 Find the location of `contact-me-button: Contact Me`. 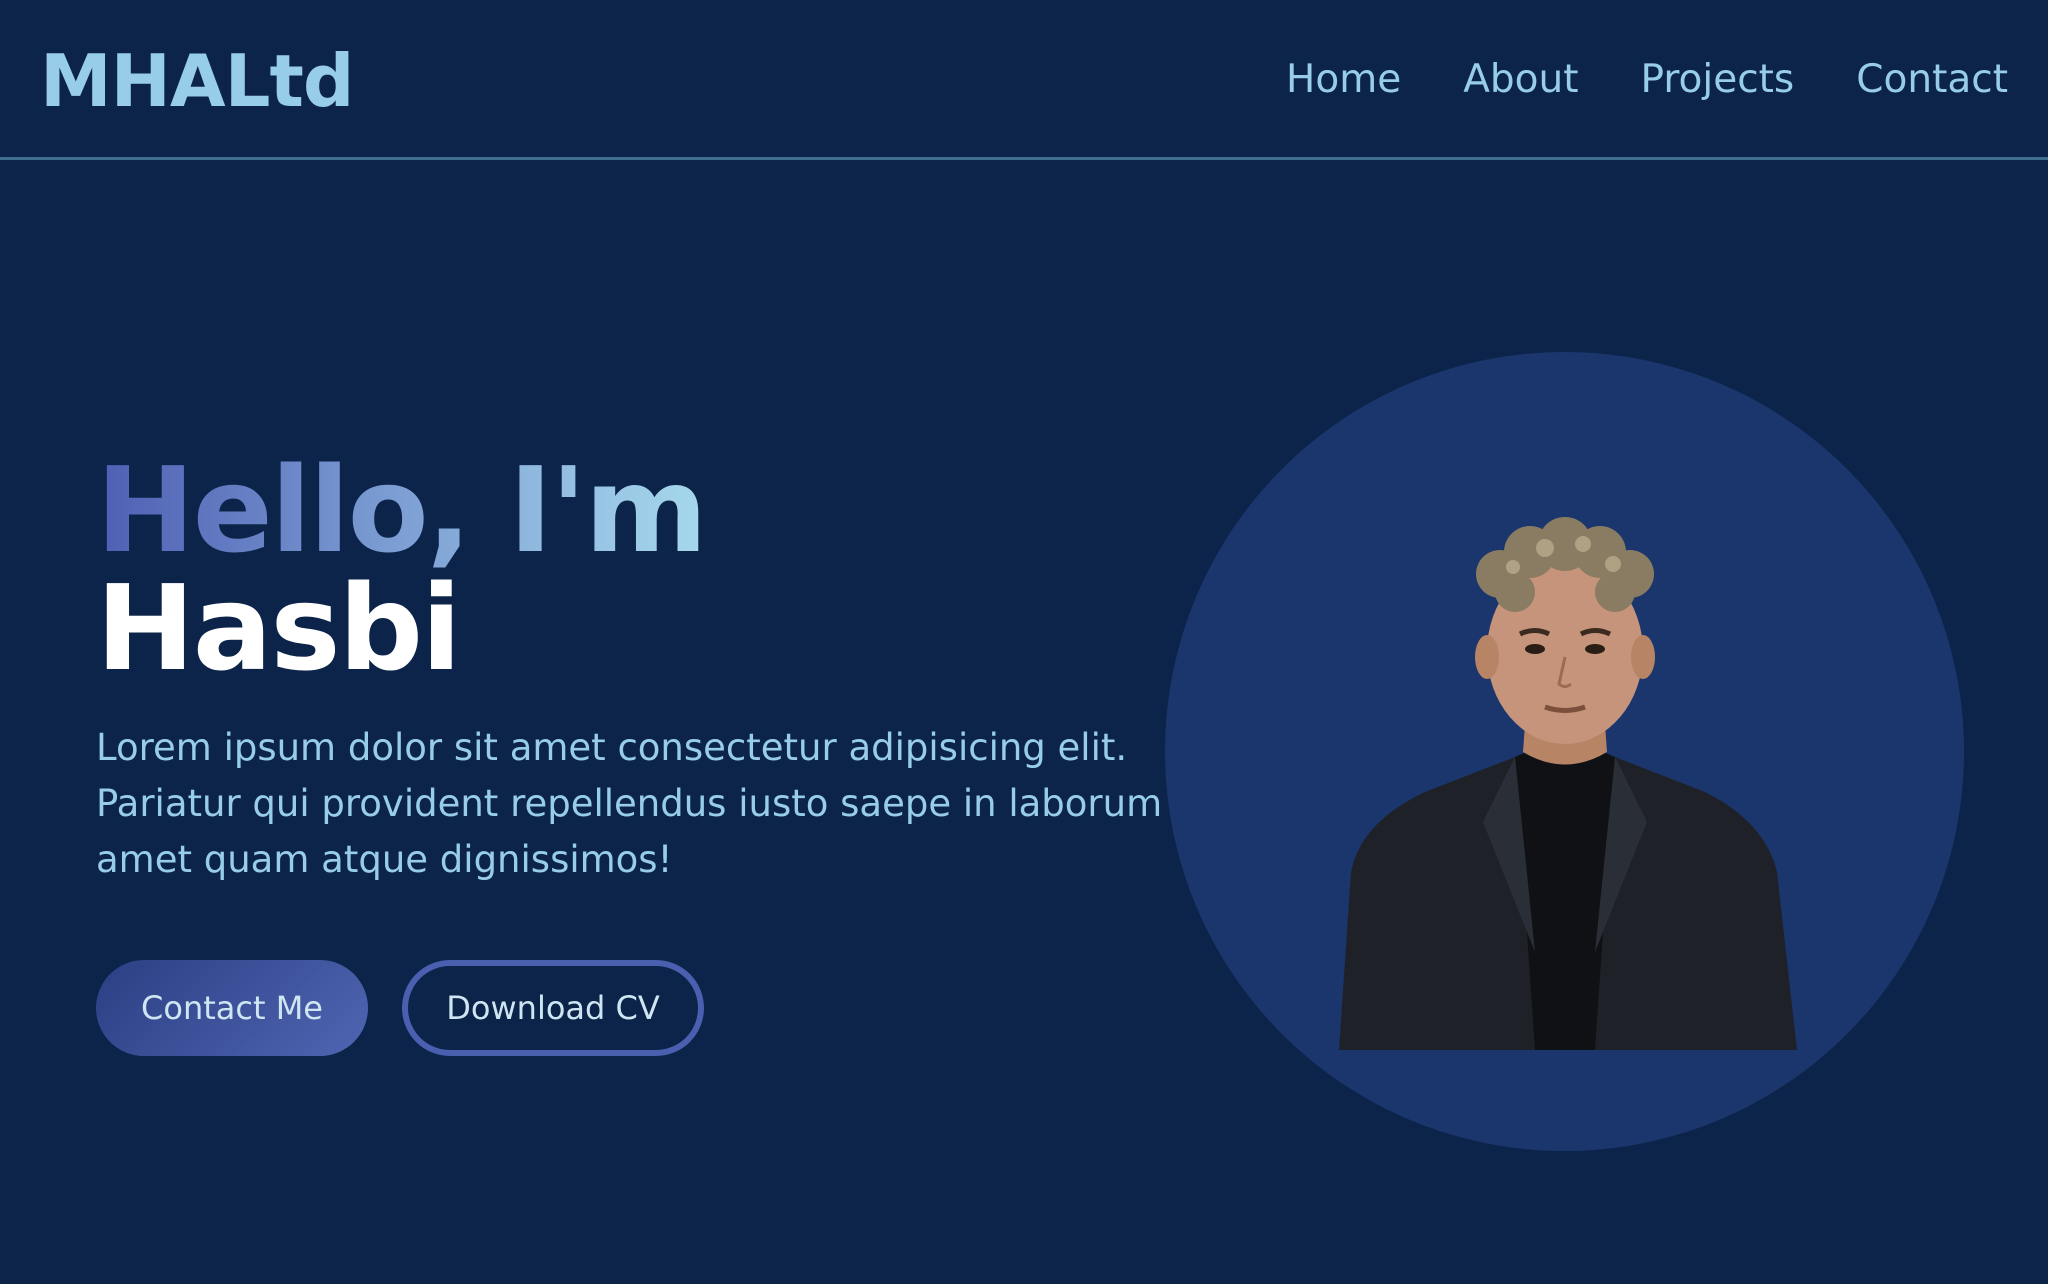

contact-me-button: Contact Me is located at coordinates (232, 1008).